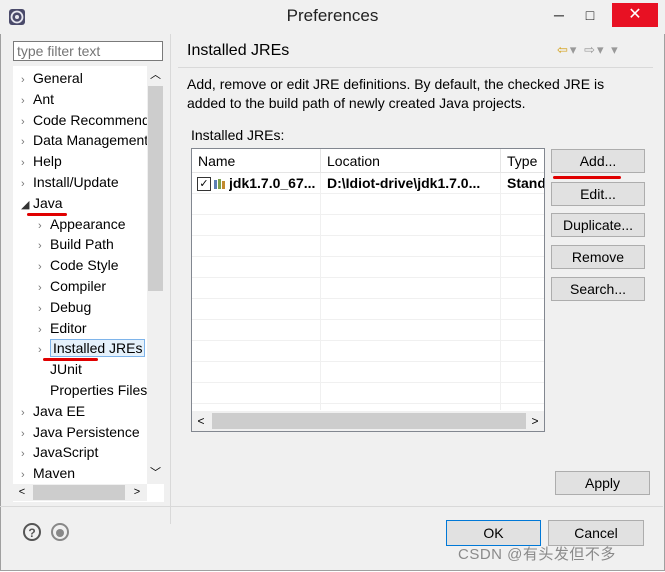  I want to click on tree-vertical-scroll-thumb, so click(155, 188).